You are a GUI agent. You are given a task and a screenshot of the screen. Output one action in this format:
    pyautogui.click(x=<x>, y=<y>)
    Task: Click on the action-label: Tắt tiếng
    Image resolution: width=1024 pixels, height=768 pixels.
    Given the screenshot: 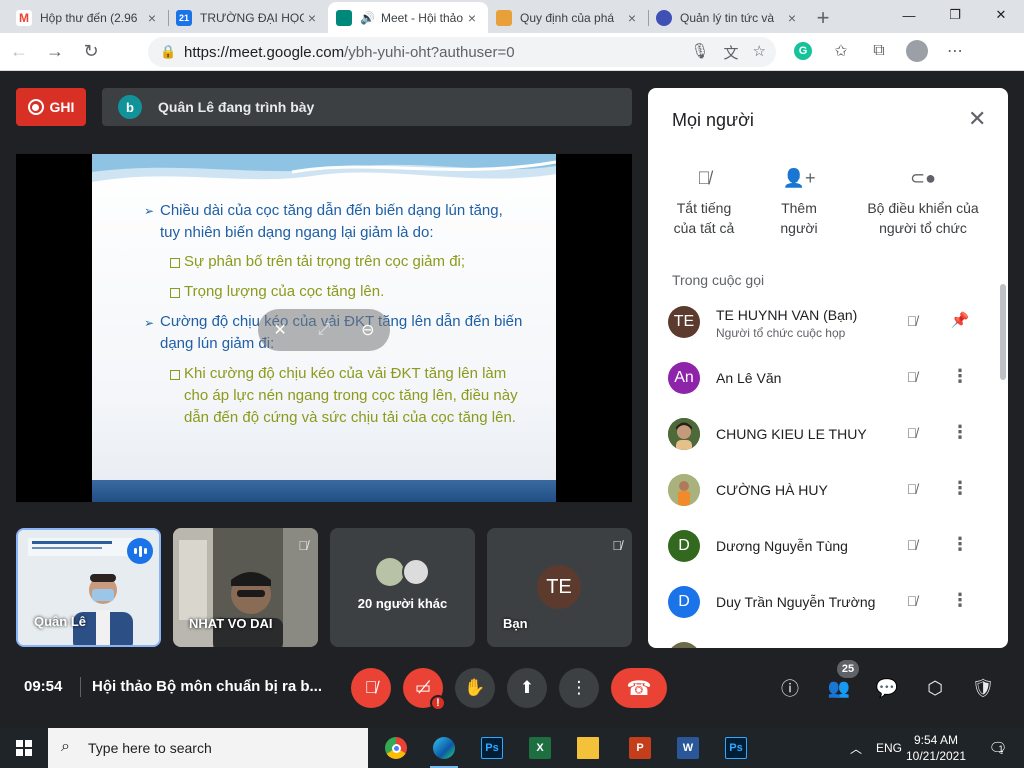 What is the action you would take?
    pyautogui.click(x=704, y=208)
    